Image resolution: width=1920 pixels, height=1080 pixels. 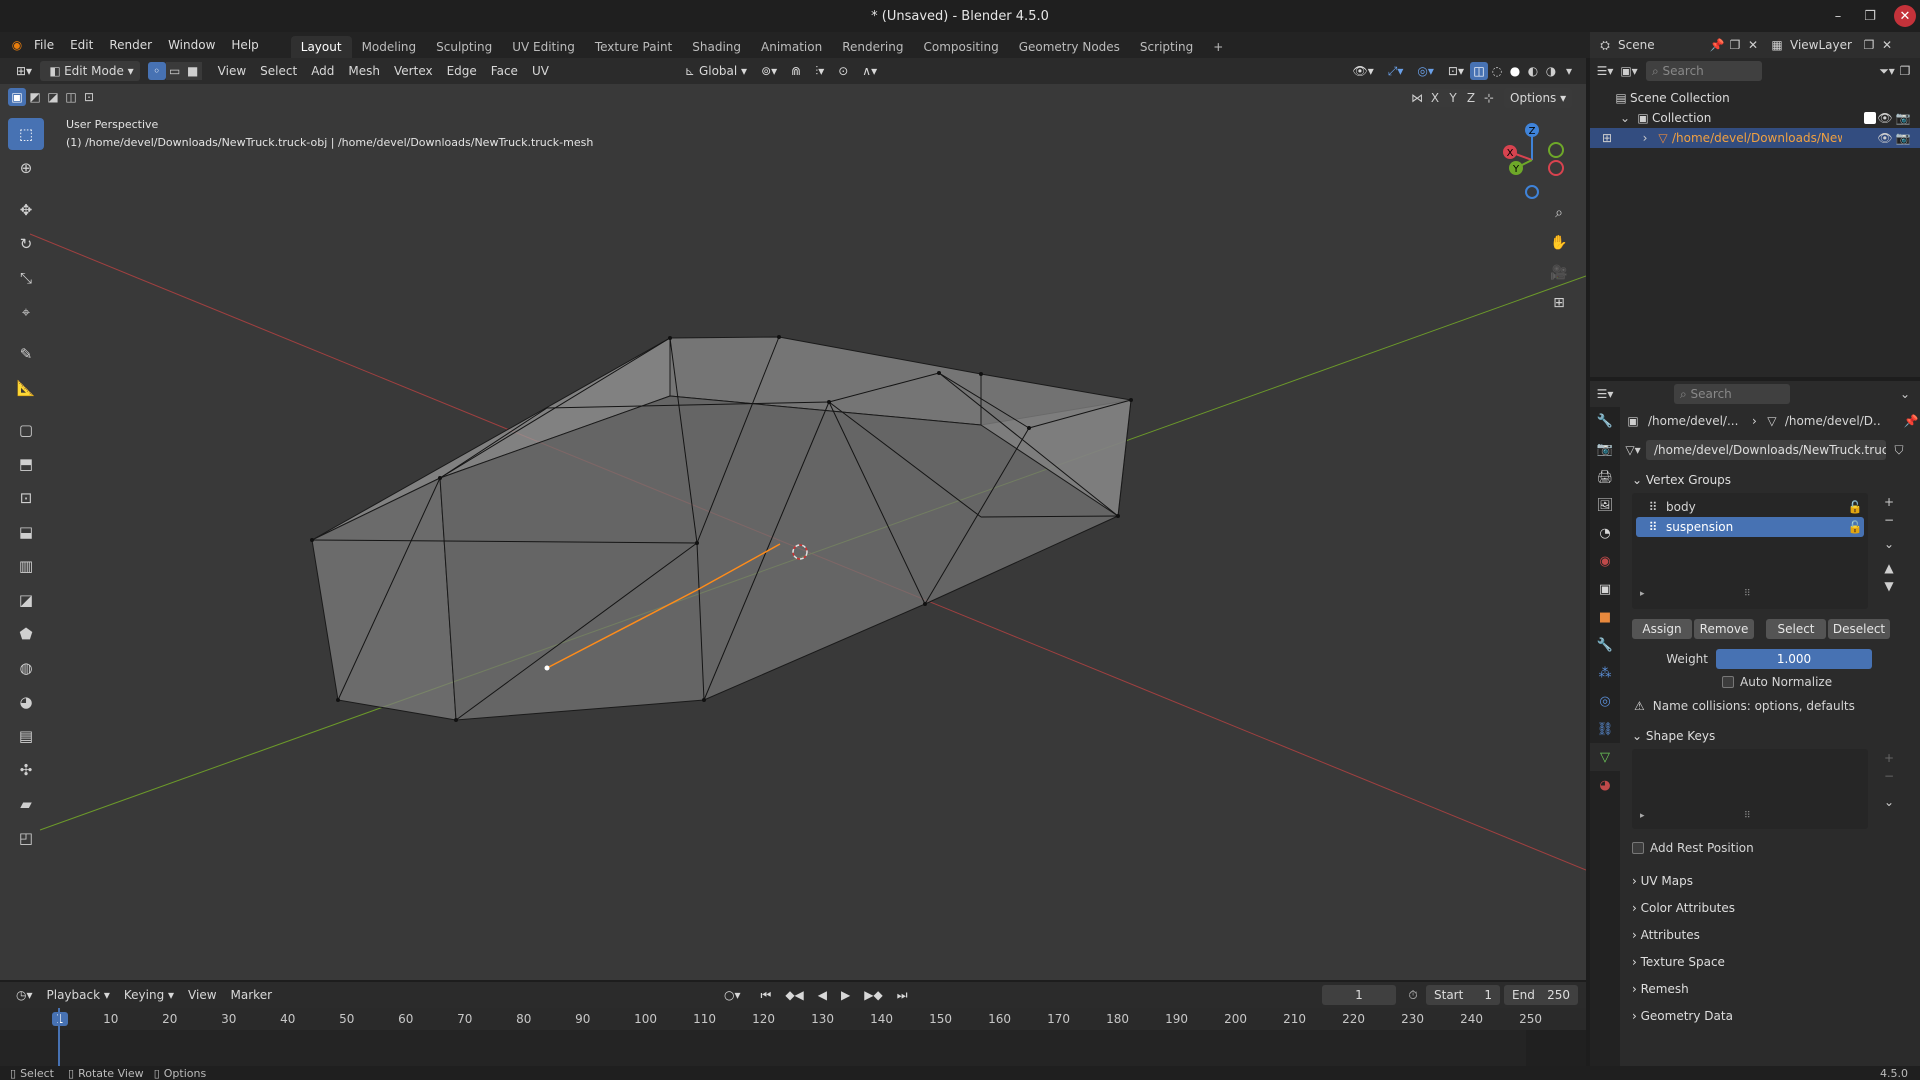 I want to click on playback-menu: Playback ▾, so click(x=78, y=995).